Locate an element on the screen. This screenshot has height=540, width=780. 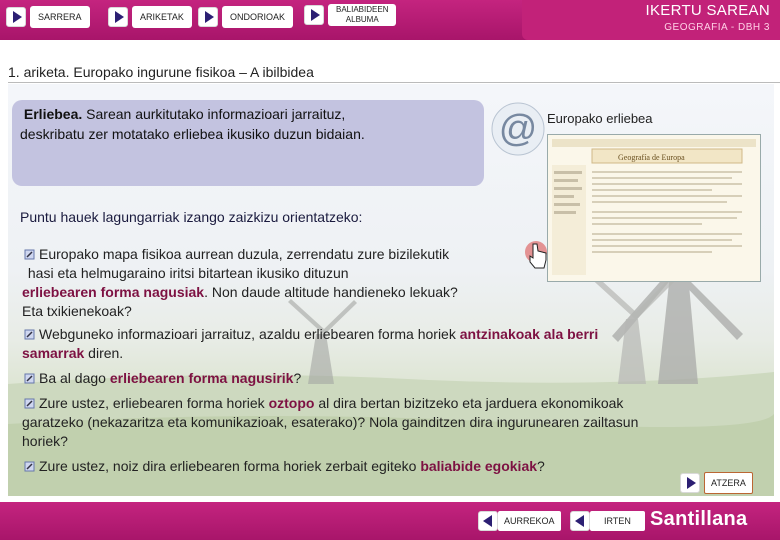
nav-ariketak-button: ARIKETAK is located at coordinates (150, 17).